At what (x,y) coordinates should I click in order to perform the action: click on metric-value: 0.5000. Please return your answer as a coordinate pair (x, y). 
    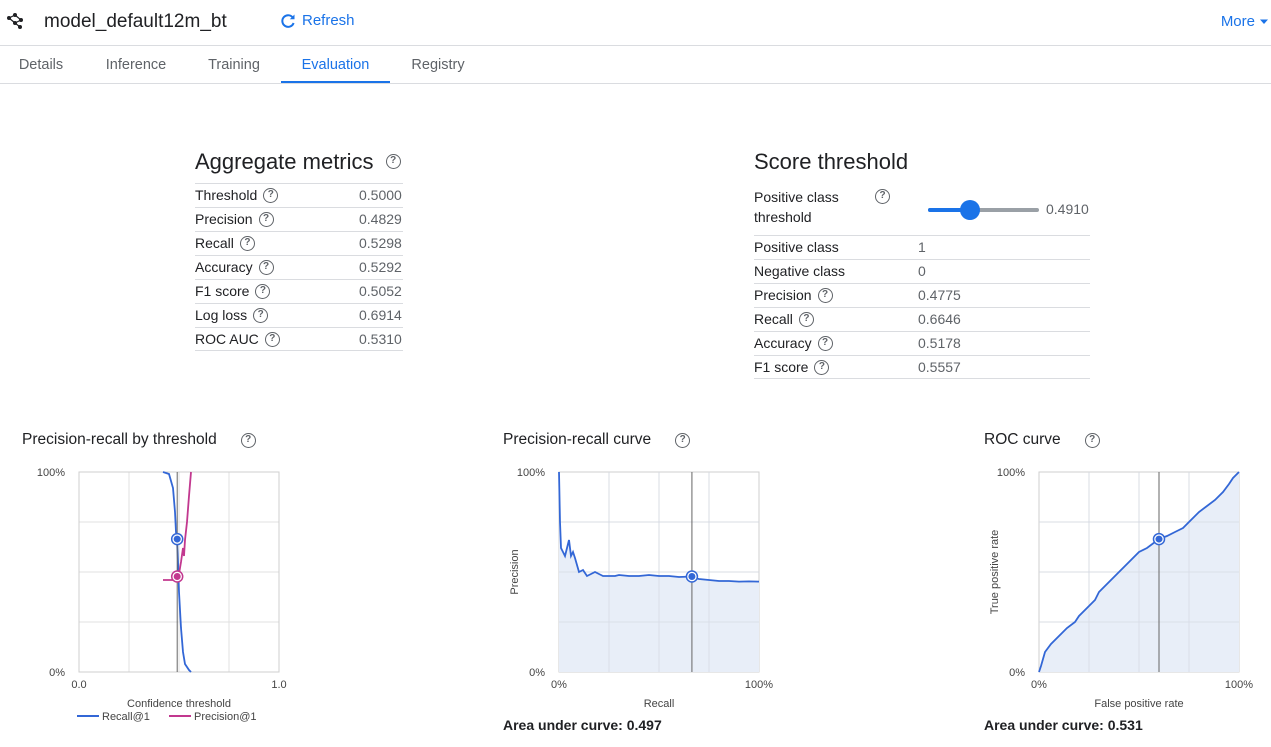
    Looking at the image, I should click on (380, 195).